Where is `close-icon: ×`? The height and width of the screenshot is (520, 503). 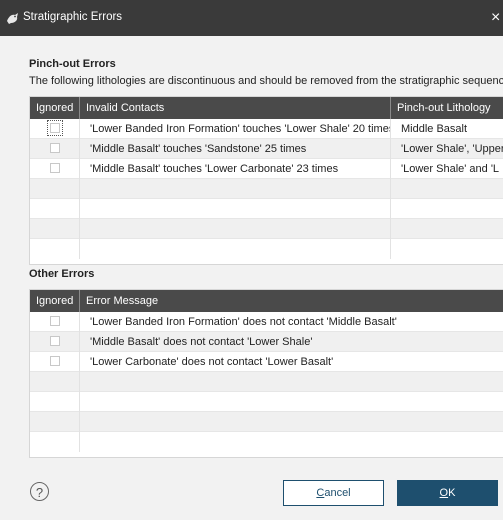
close-icon: × is located at coordinates (497, 18).